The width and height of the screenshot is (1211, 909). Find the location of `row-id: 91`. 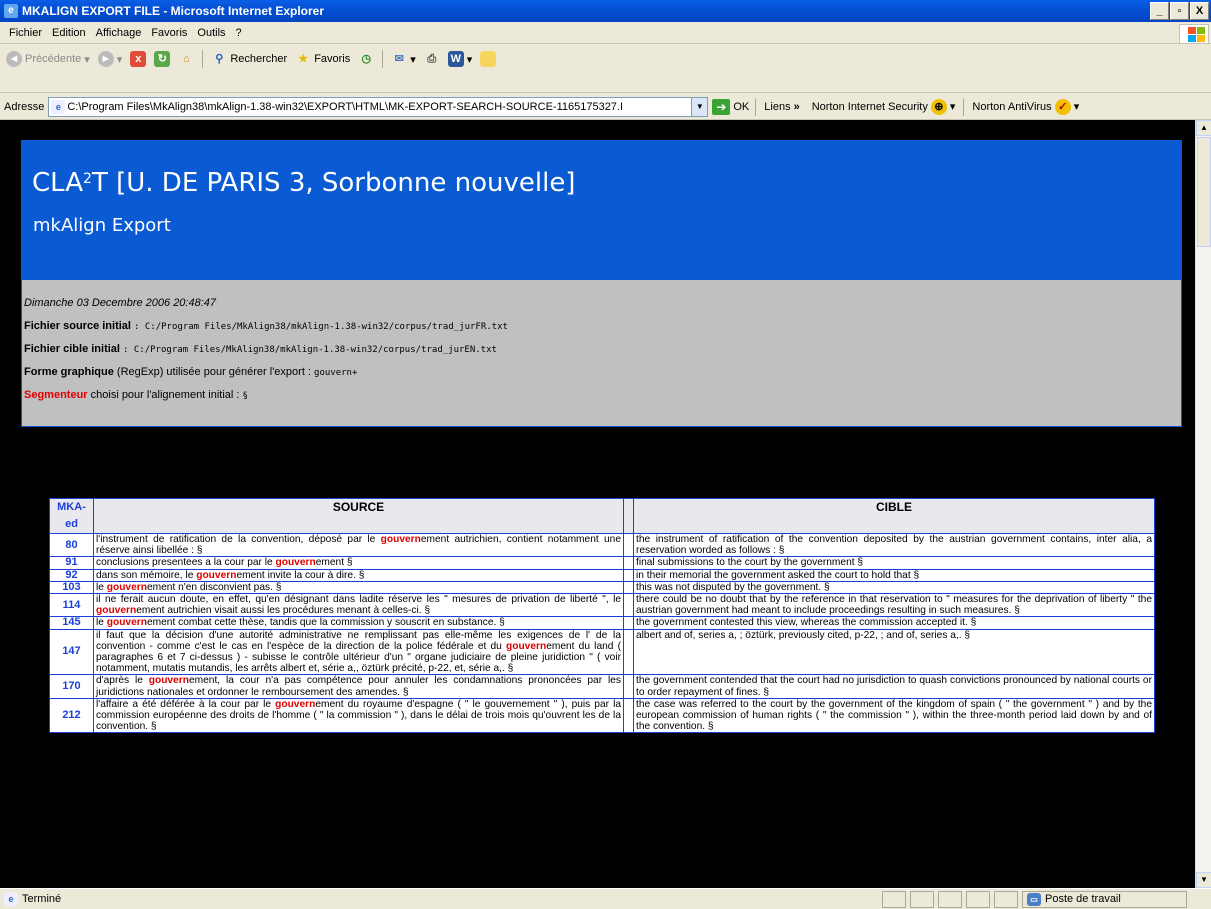

row-id: 91 is located at coordinates (71, 563).